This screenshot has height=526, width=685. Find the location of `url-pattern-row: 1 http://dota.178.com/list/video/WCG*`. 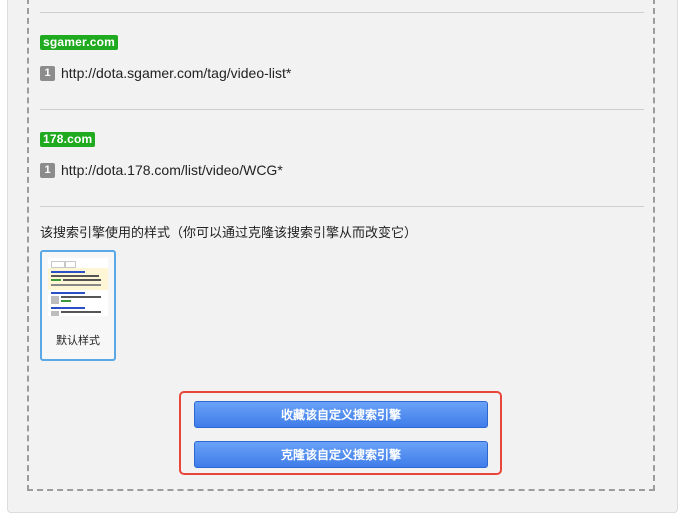

url-pattern-row: 1 http://dota.178.com/list/video/WCG* is located at coordinates (161, 170).